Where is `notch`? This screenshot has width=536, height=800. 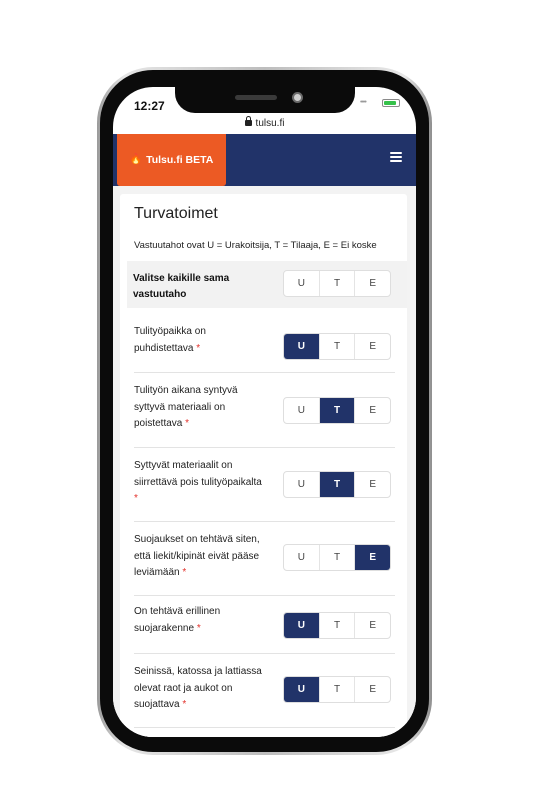
notch is located at coordinates (265, 100).